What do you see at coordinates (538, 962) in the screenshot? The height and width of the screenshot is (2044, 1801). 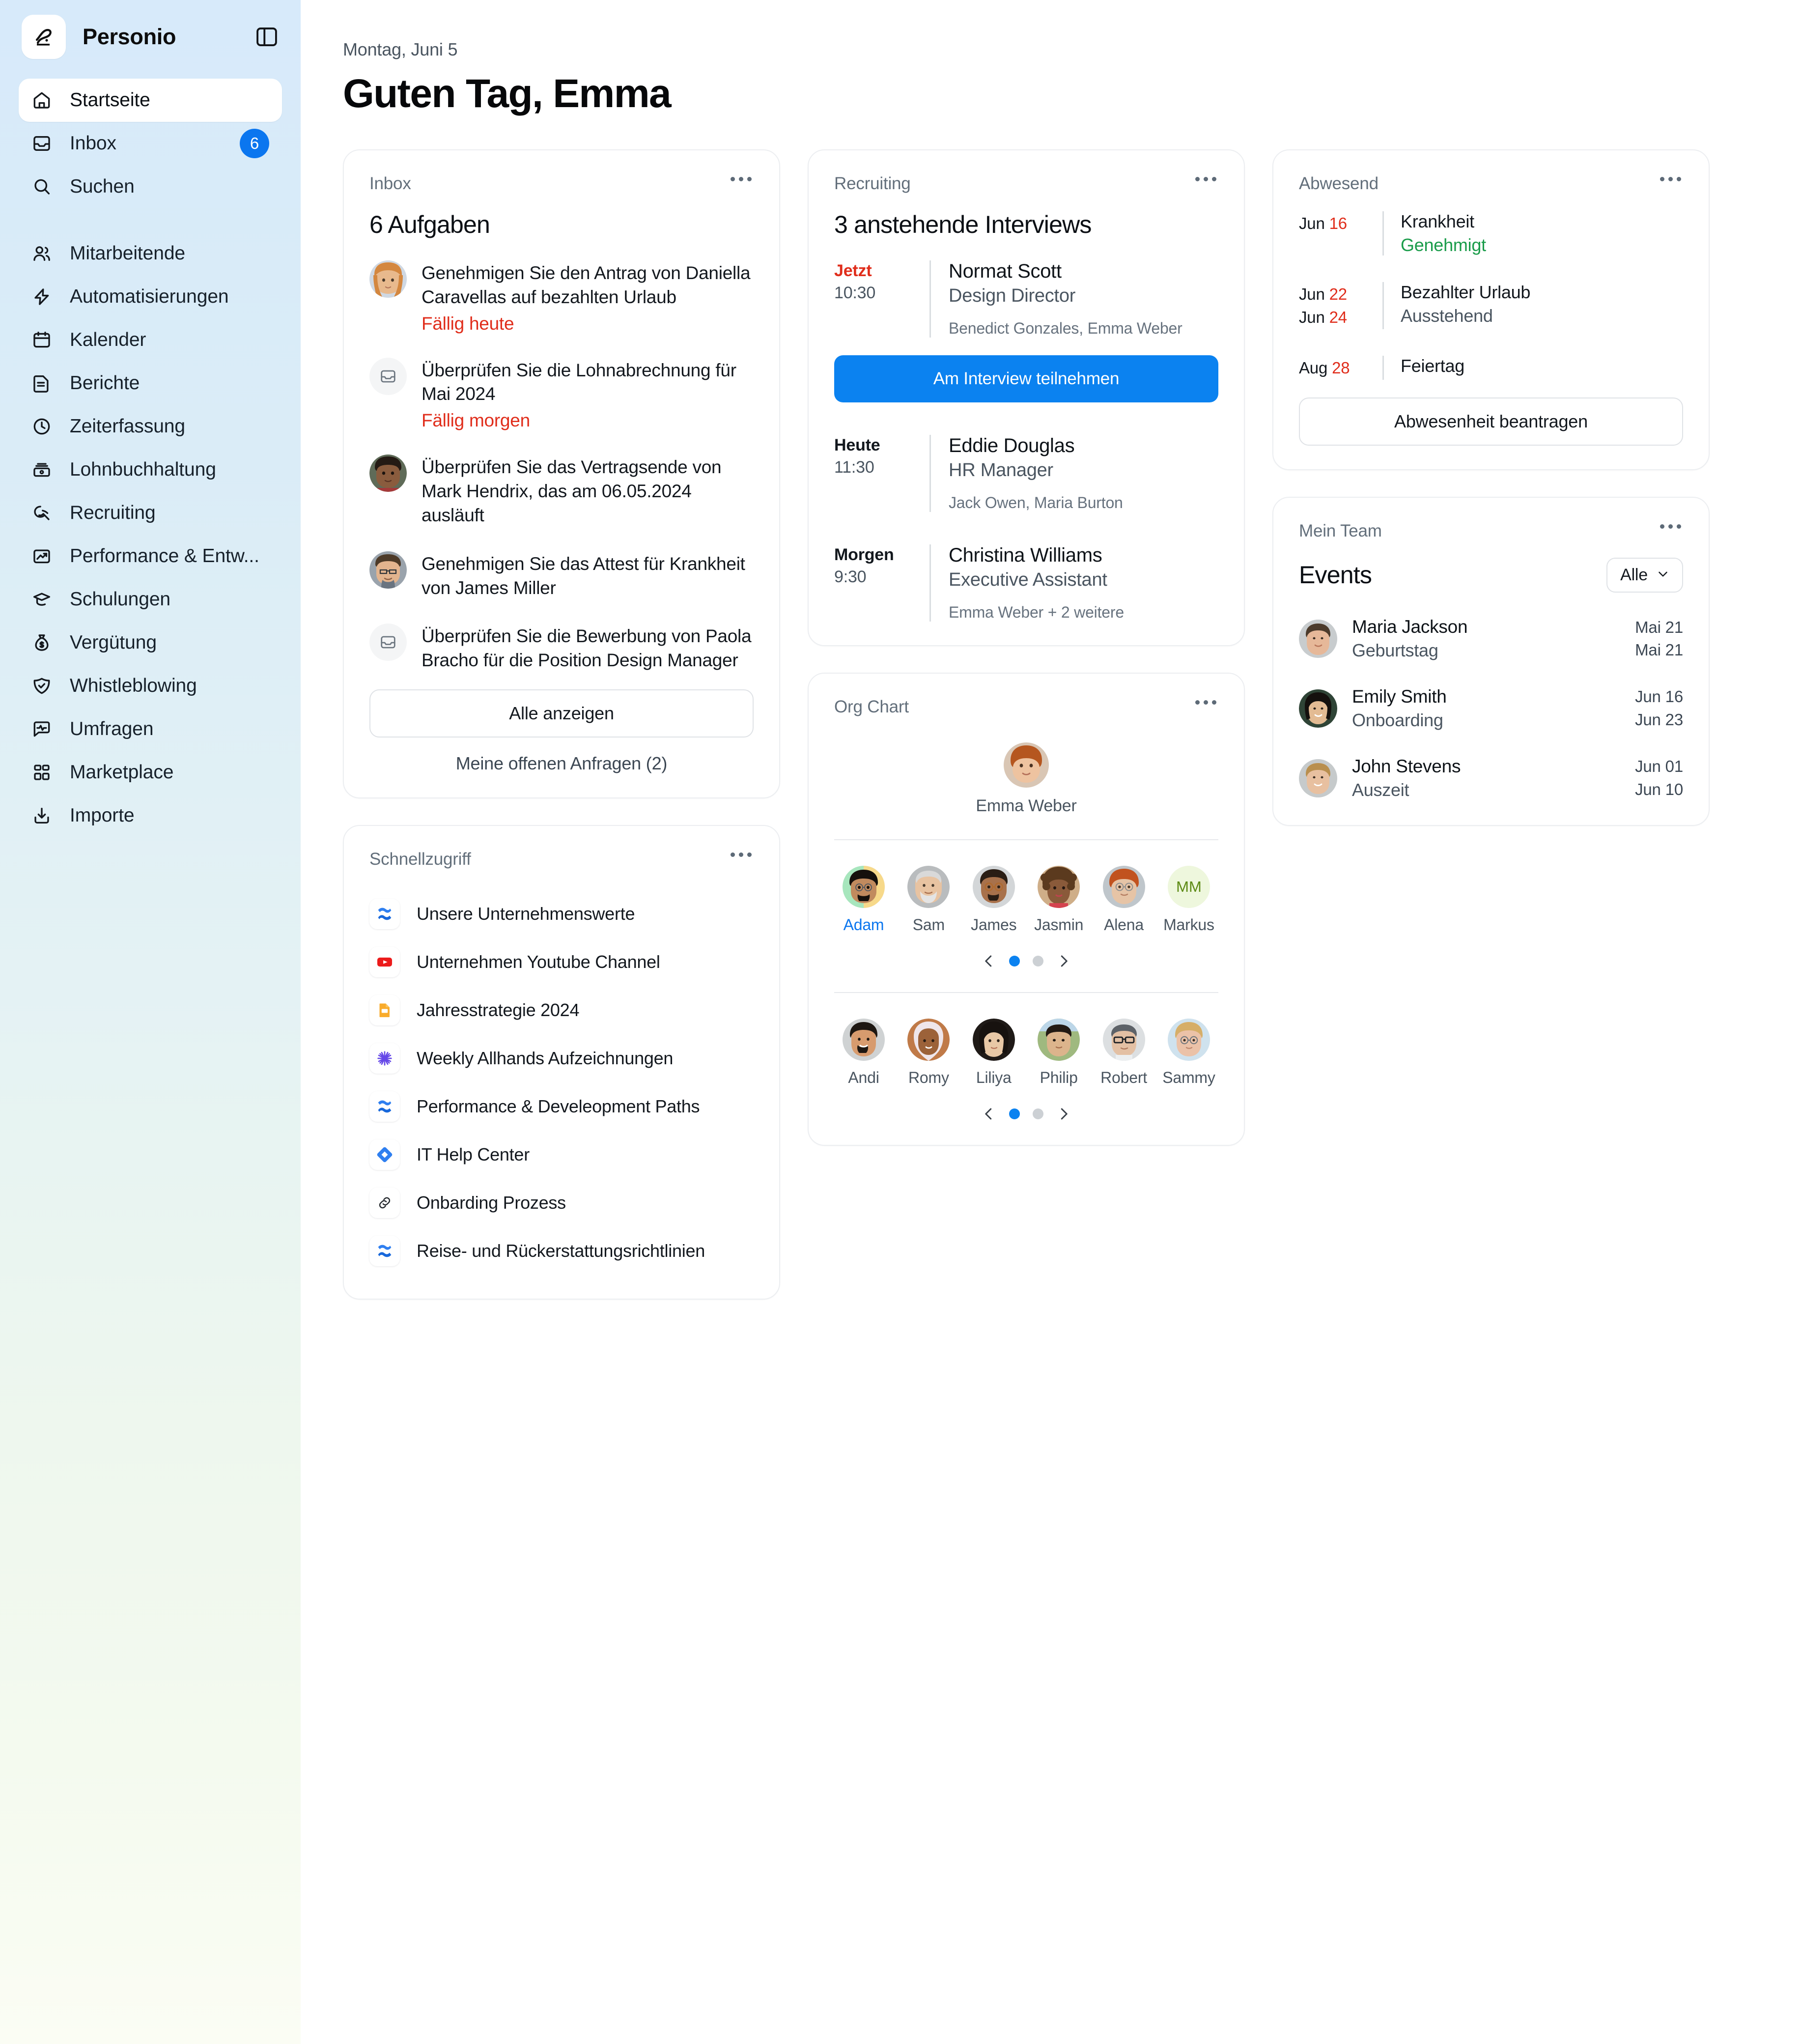 I see `quick-access-label: Unternehmen Youtube Channel` at bounding box center [538, 962].